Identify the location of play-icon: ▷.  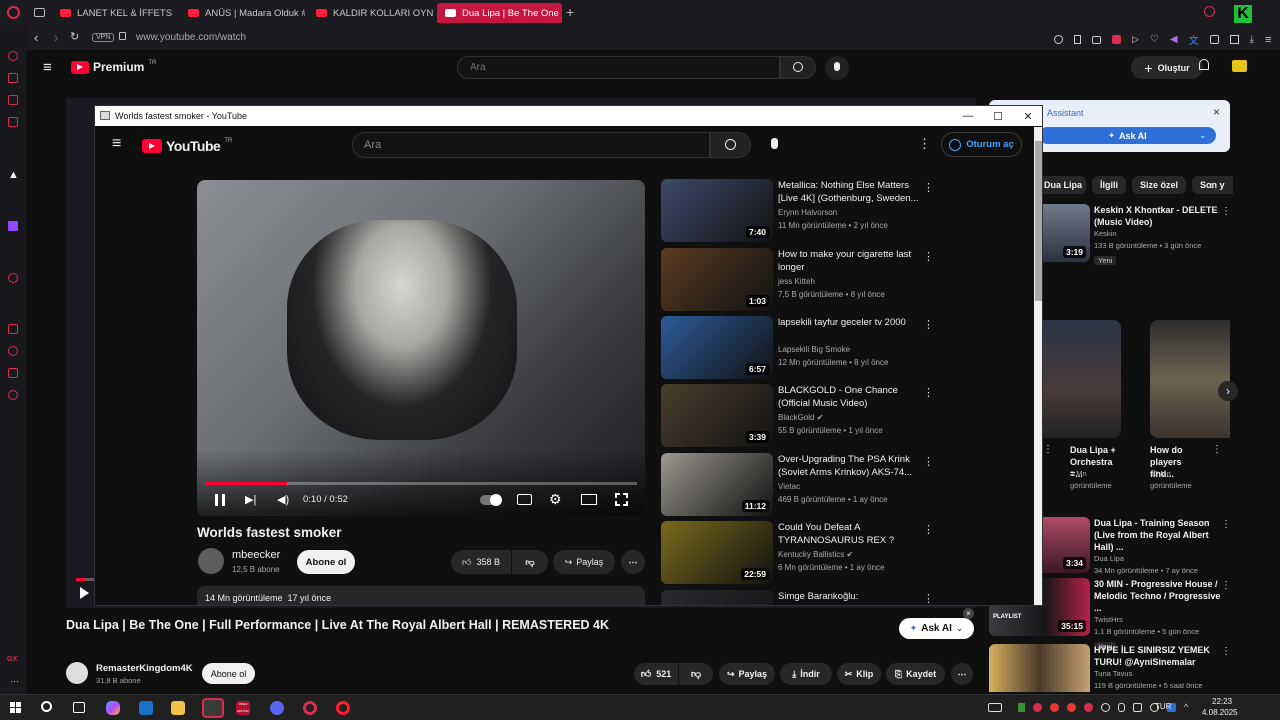
(1135, 39).